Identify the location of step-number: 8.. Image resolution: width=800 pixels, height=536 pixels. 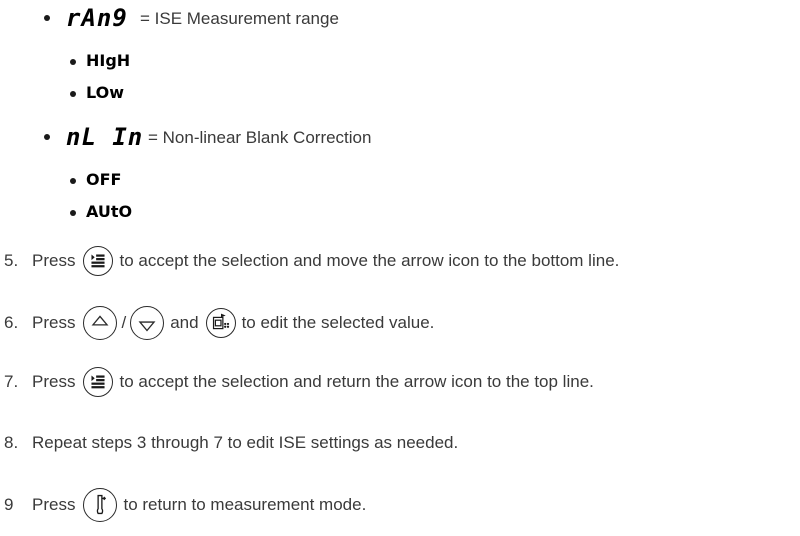
(11, 442).